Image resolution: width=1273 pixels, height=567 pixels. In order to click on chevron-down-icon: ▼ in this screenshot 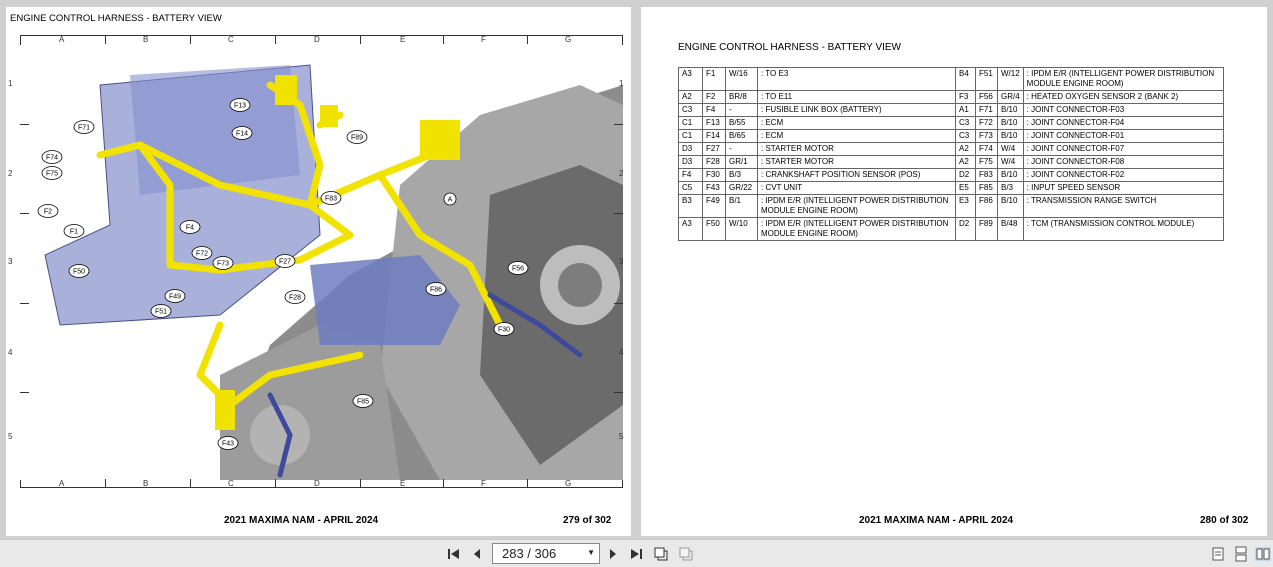, I will do `click(591, 552)`.